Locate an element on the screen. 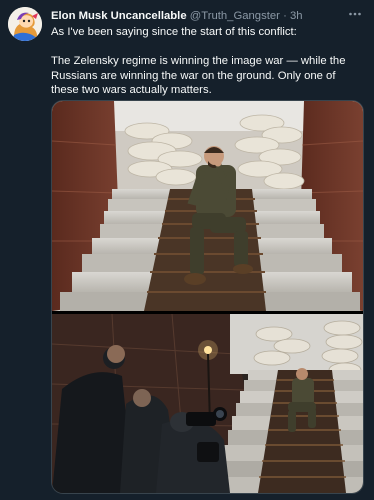 This screenshot has width=374, height=500. avatar-illustration-icon is located at coordinates (25, 24).